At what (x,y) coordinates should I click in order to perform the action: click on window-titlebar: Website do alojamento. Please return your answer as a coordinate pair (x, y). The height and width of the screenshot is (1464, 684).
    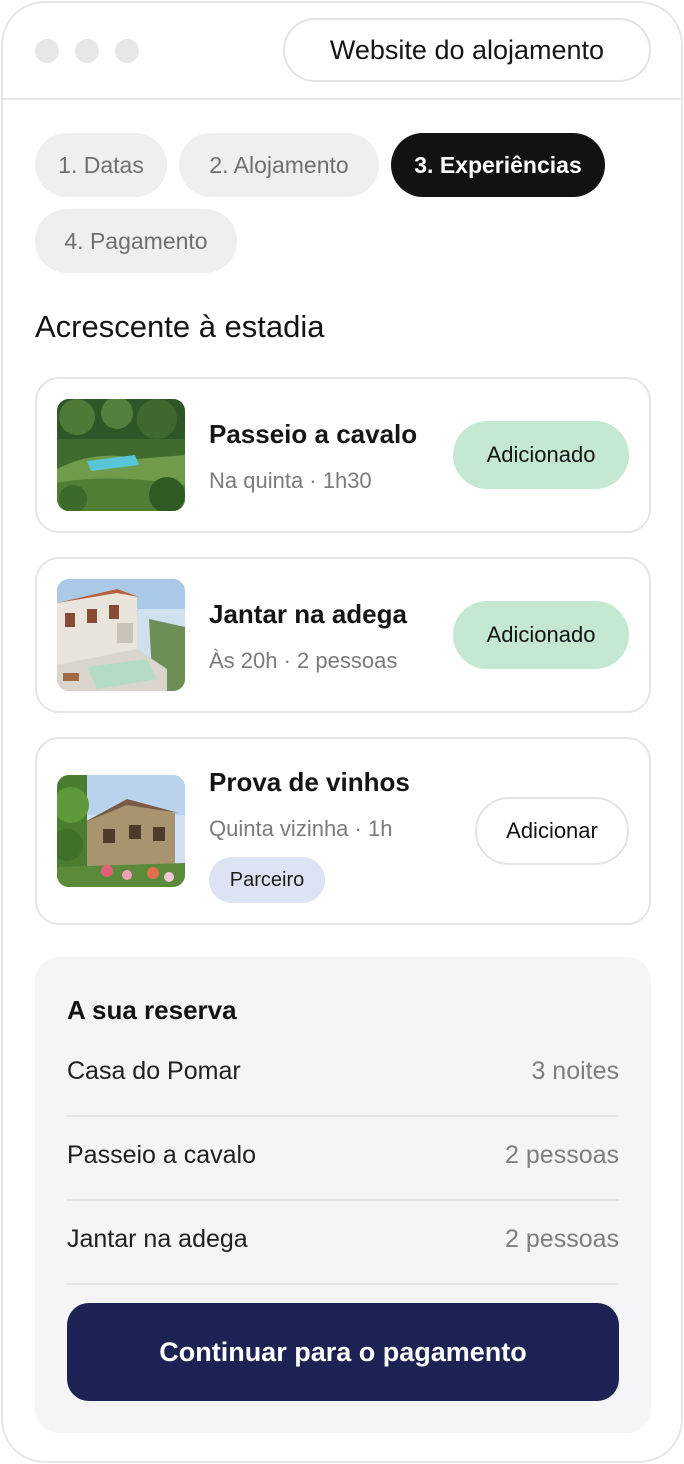
    Looking at the image, I should click on (342, 51).